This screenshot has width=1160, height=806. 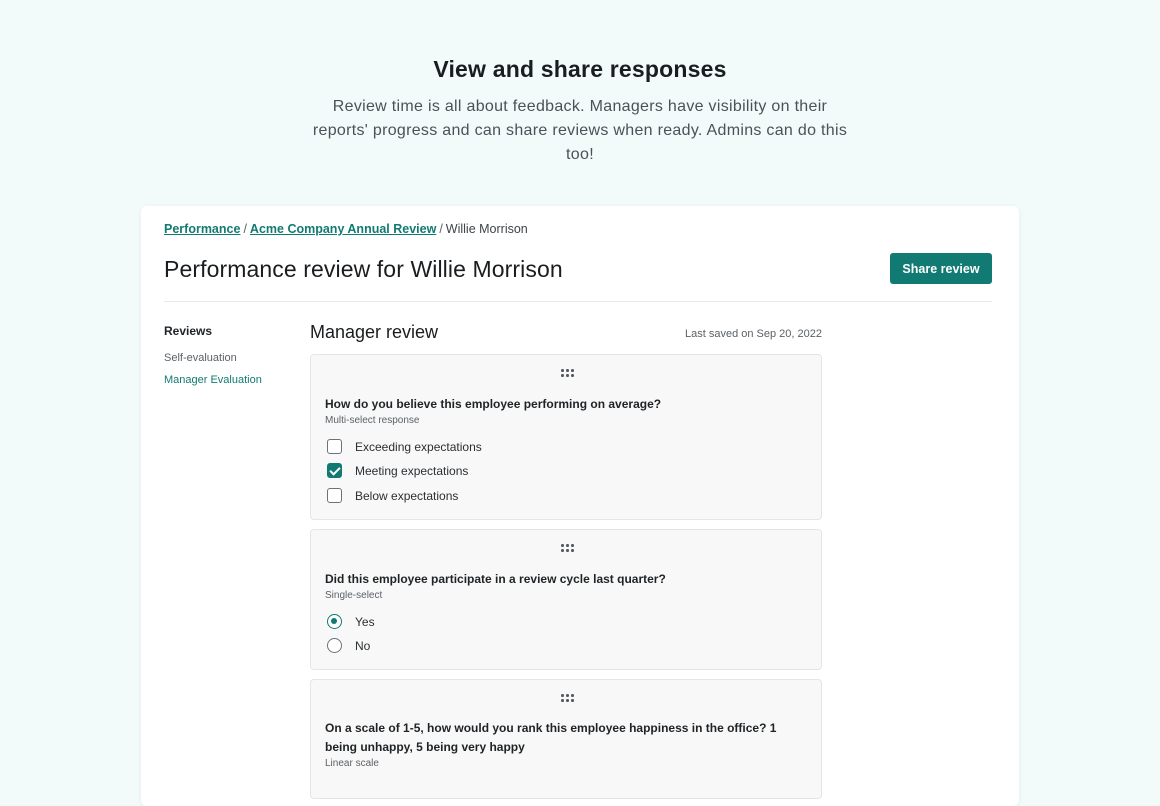 I want to click on question-type: Multi-select response, so click(x=372, y=420).